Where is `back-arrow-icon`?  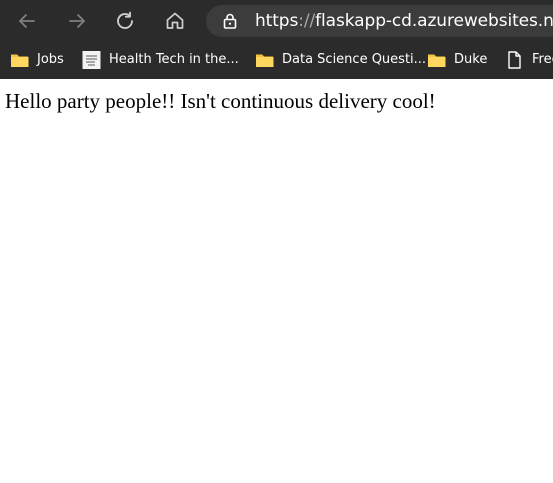
back-arrow-icon is located at coordinates (27, 21).